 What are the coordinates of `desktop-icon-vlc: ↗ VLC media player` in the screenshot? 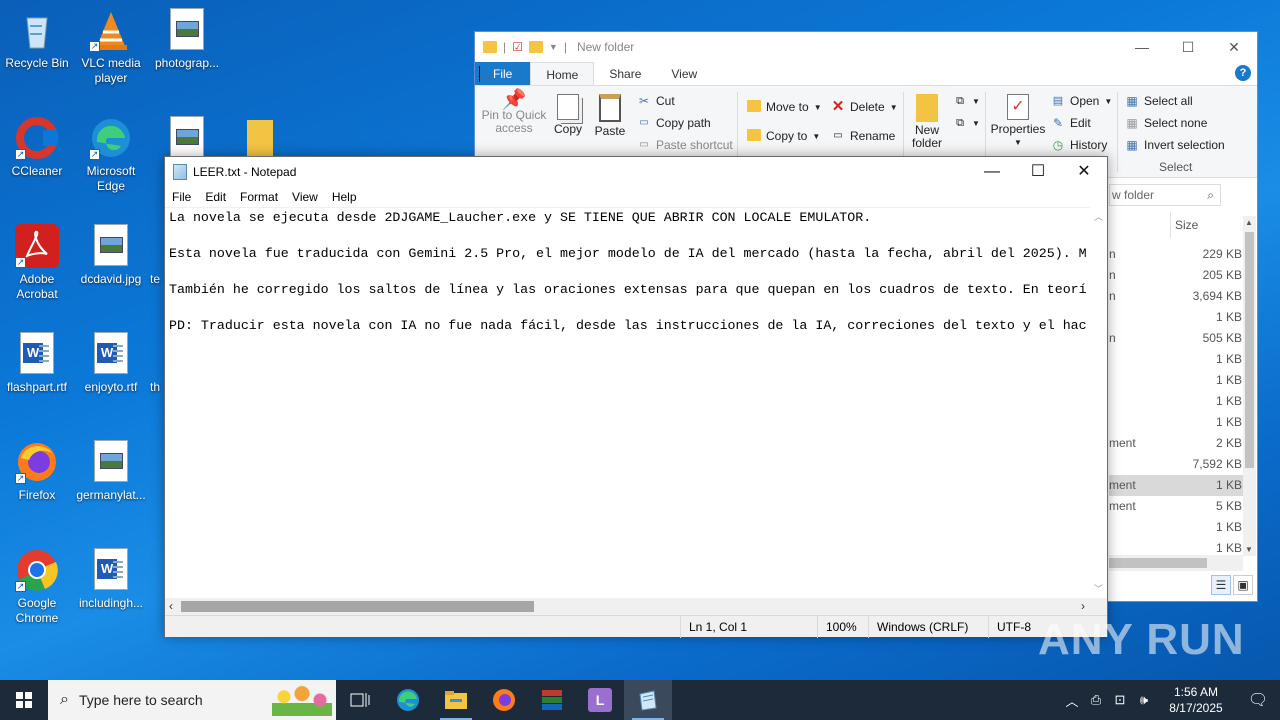 It's located at (111, 47).